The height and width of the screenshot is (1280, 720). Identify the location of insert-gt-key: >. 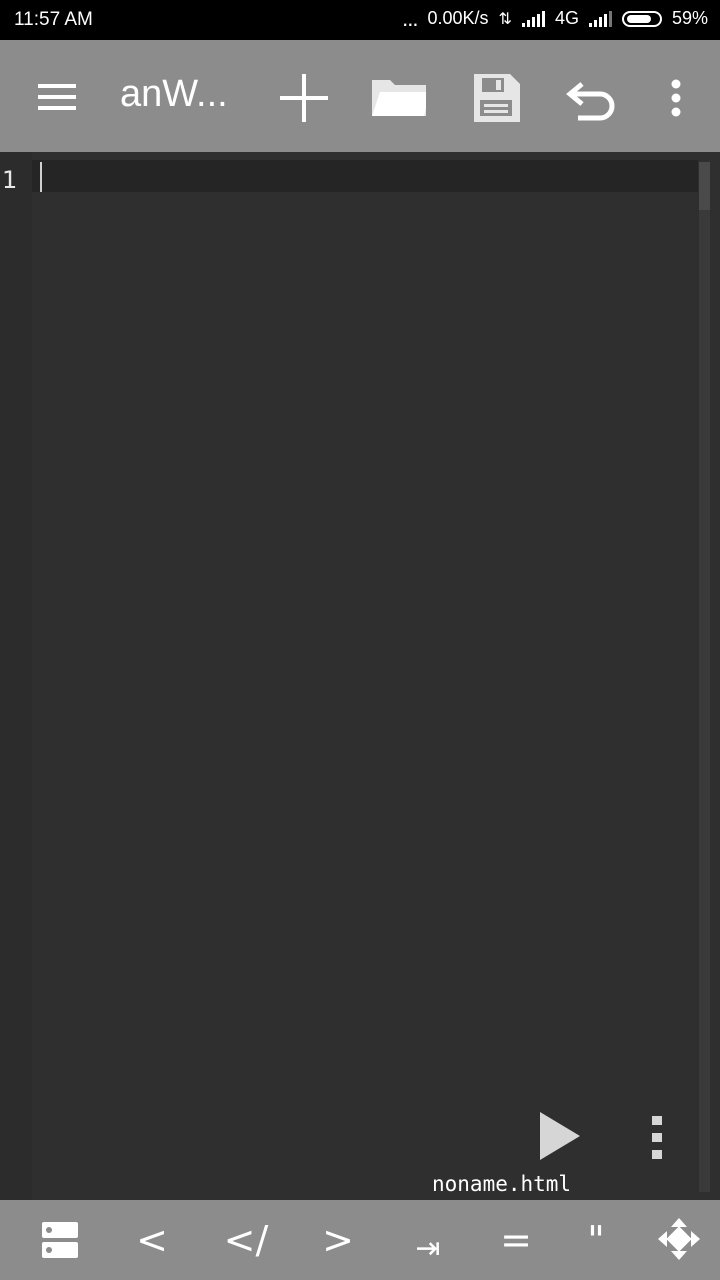
(338, 1240).